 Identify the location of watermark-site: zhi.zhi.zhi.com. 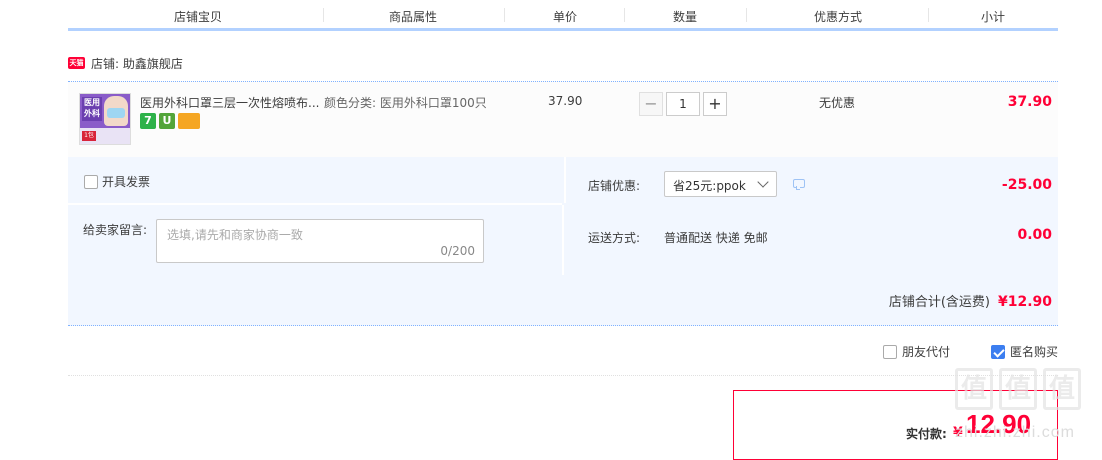
(1015, 432).